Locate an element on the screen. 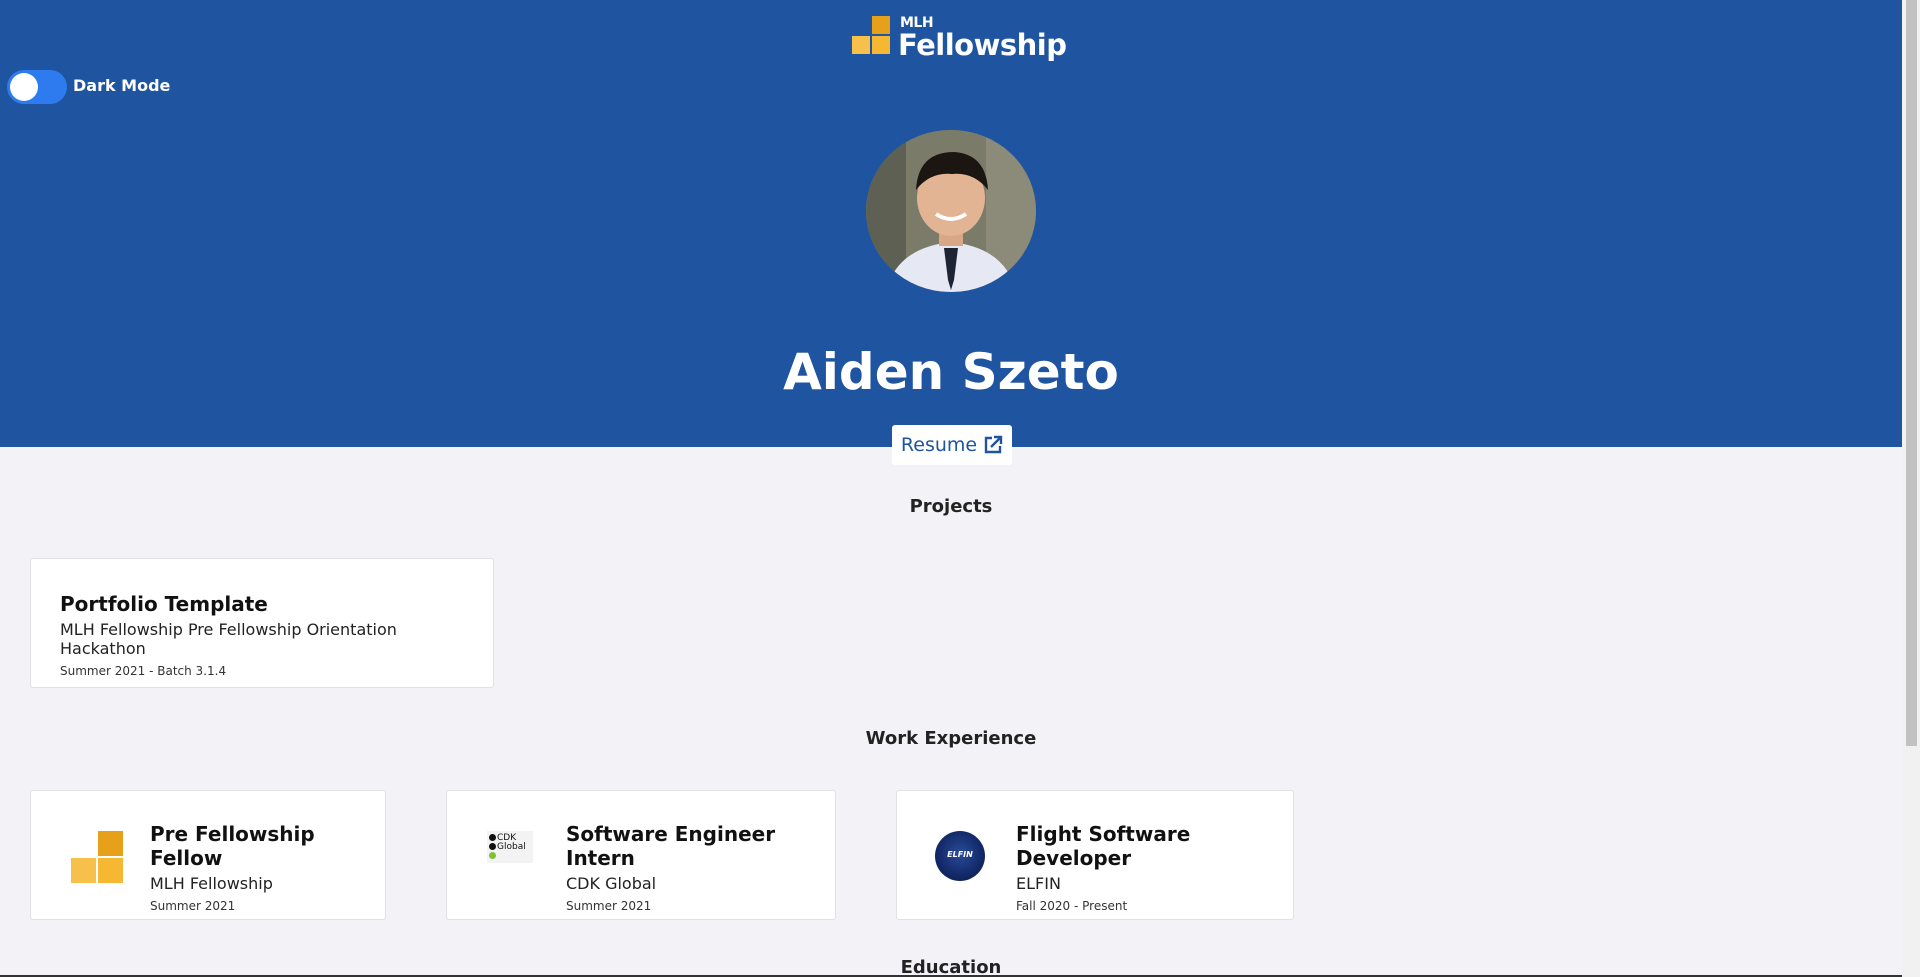  work-company: ELFIN is located at coordinates (1038, 883).